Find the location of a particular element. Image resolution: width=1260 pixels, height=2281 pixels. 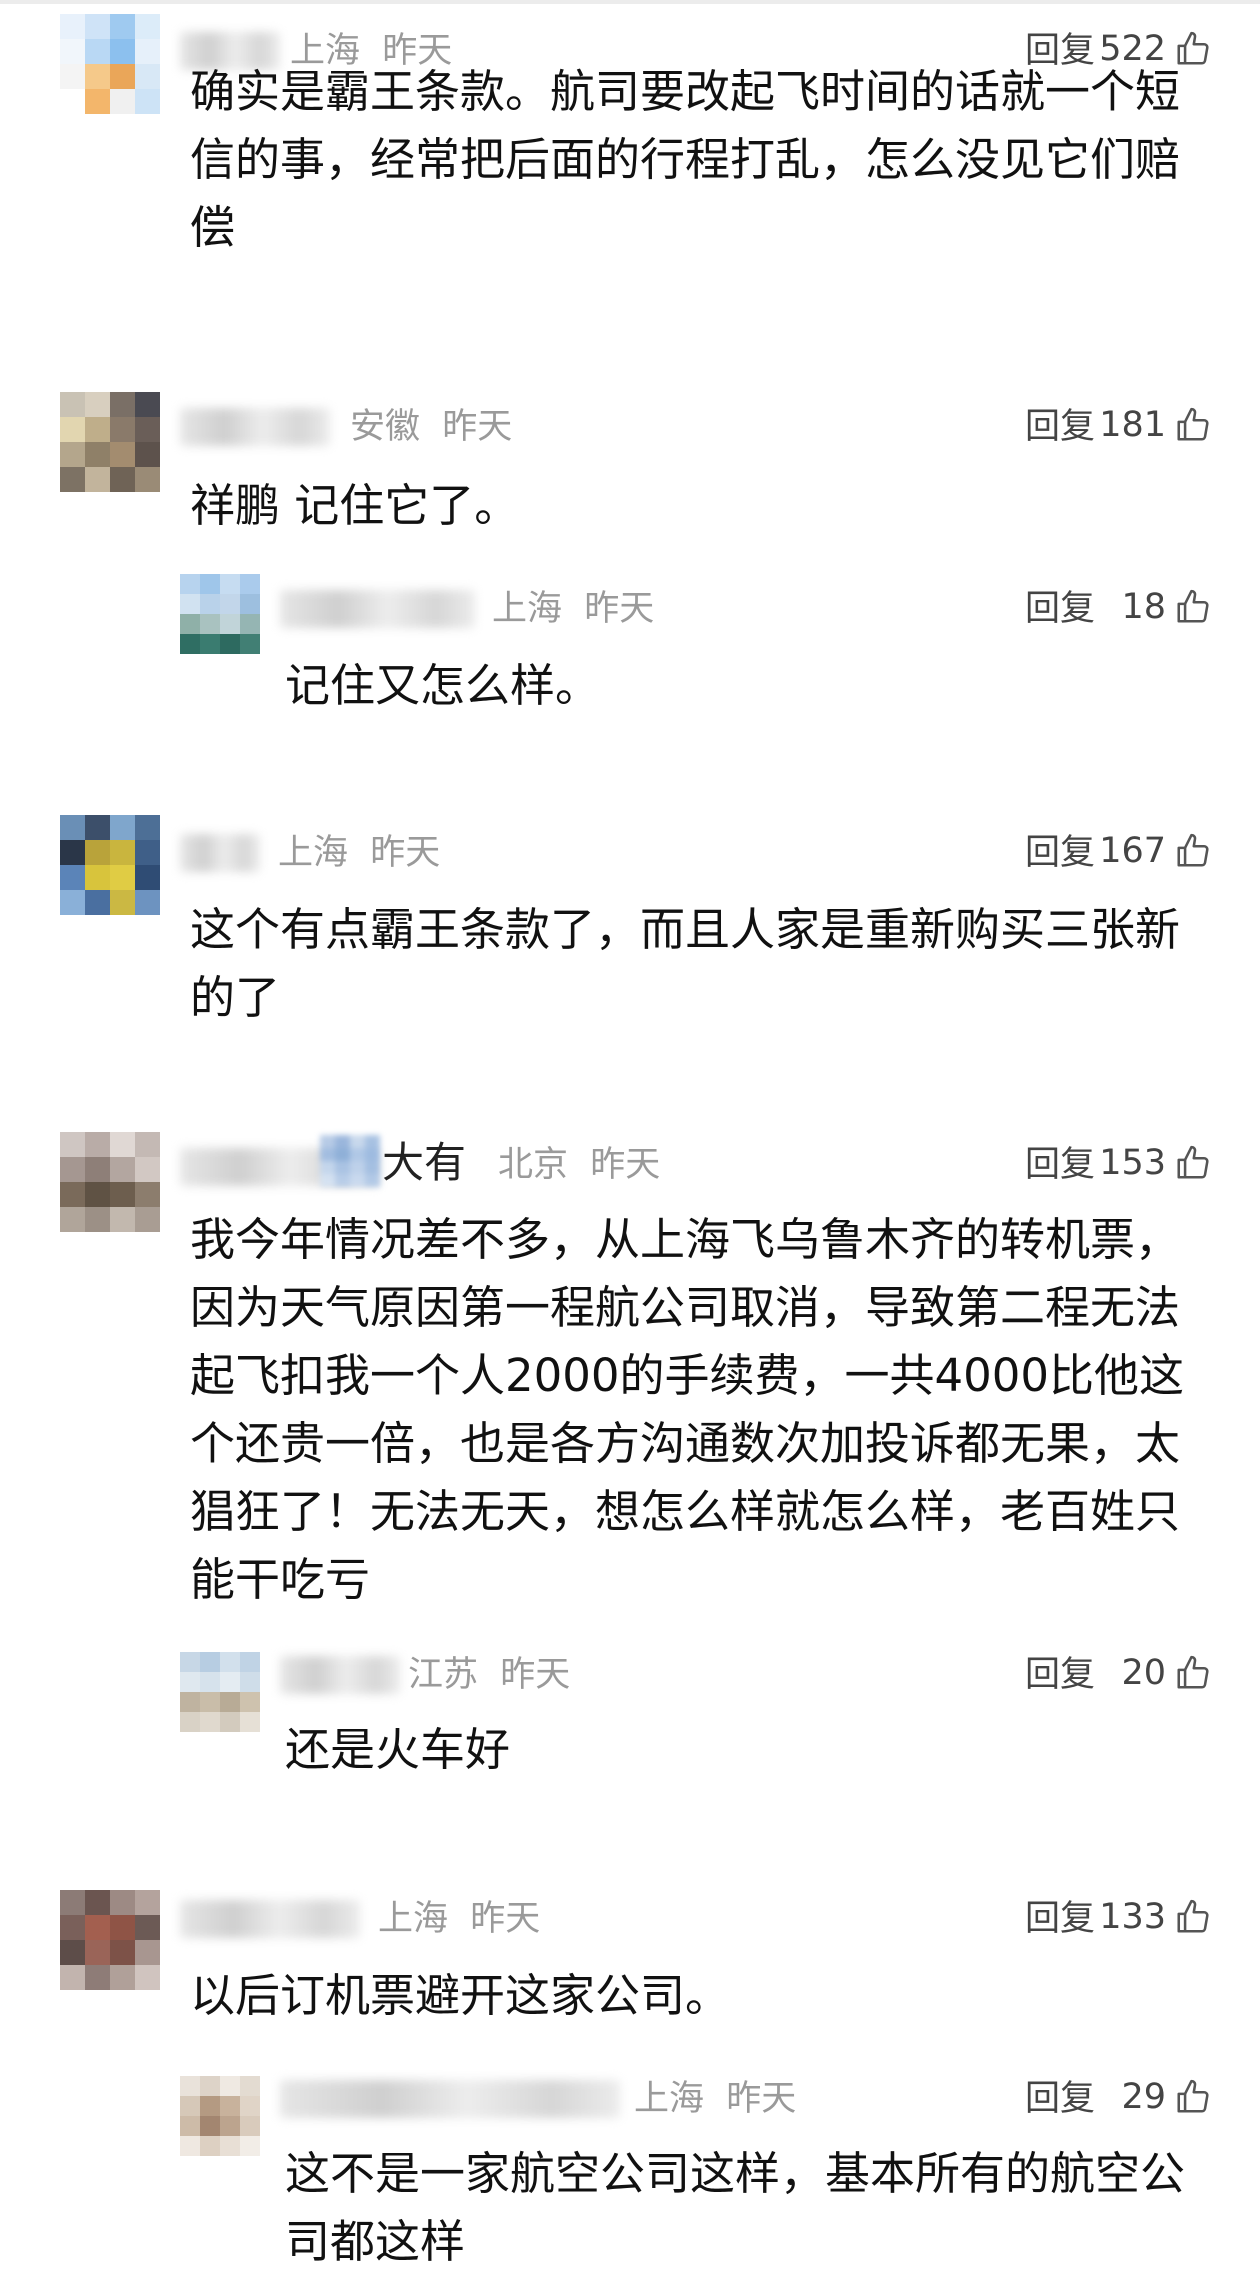

comment-text: 这个有点霸王条款了，而且人家是重新购买三张新的了 is located at coordinates (685, 963).